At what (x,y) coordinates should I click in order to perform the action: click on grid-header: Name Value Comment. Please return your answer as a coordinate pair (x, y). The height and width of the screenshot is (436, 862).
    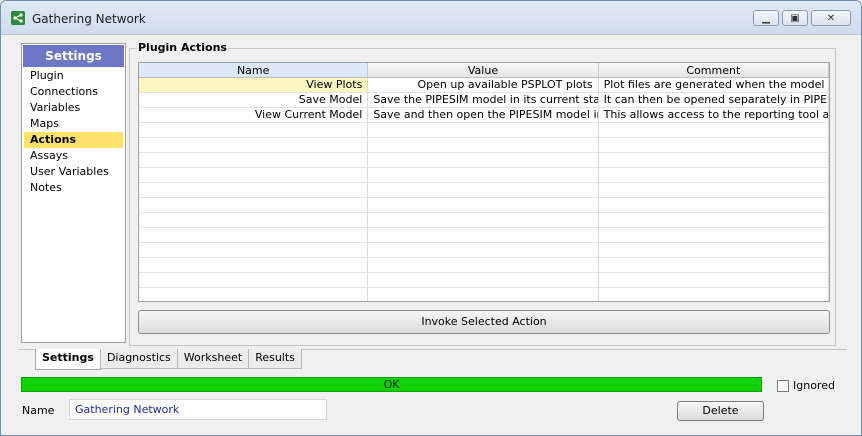
    Looking at the image, I should click on (484, 70).